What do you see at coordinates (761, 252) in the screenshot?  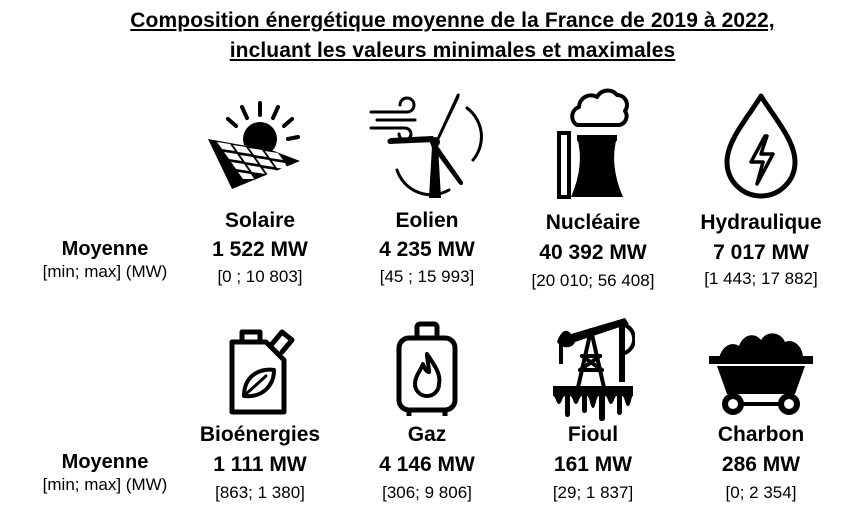 I see `energy-average: 7 017 MW` at bounding box center [761, 252].